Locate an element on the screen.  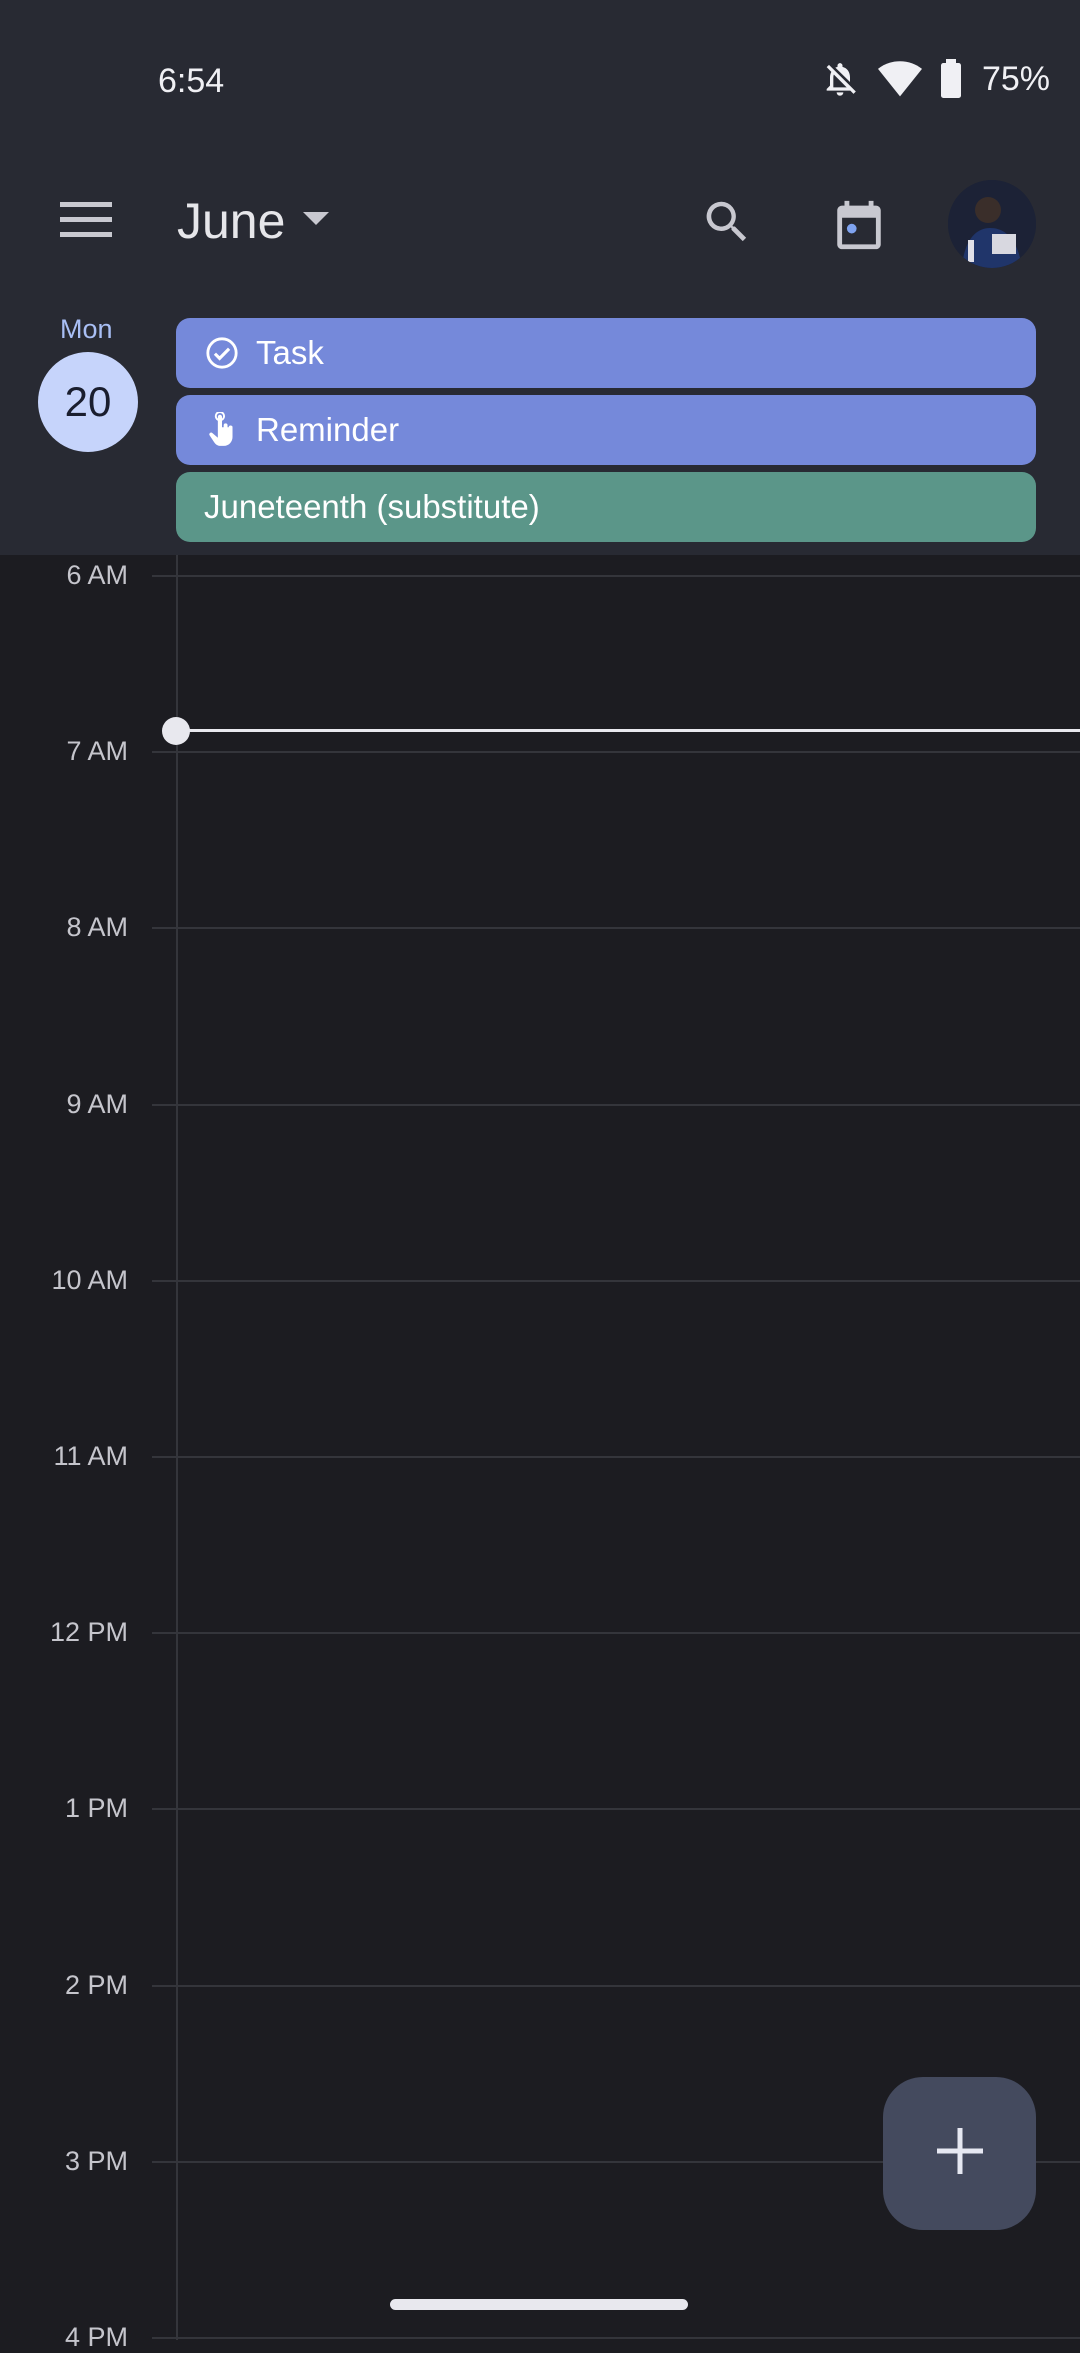
all-day-event-holiday: Juneteenth (substitute) is located at coordinates (606, 507).